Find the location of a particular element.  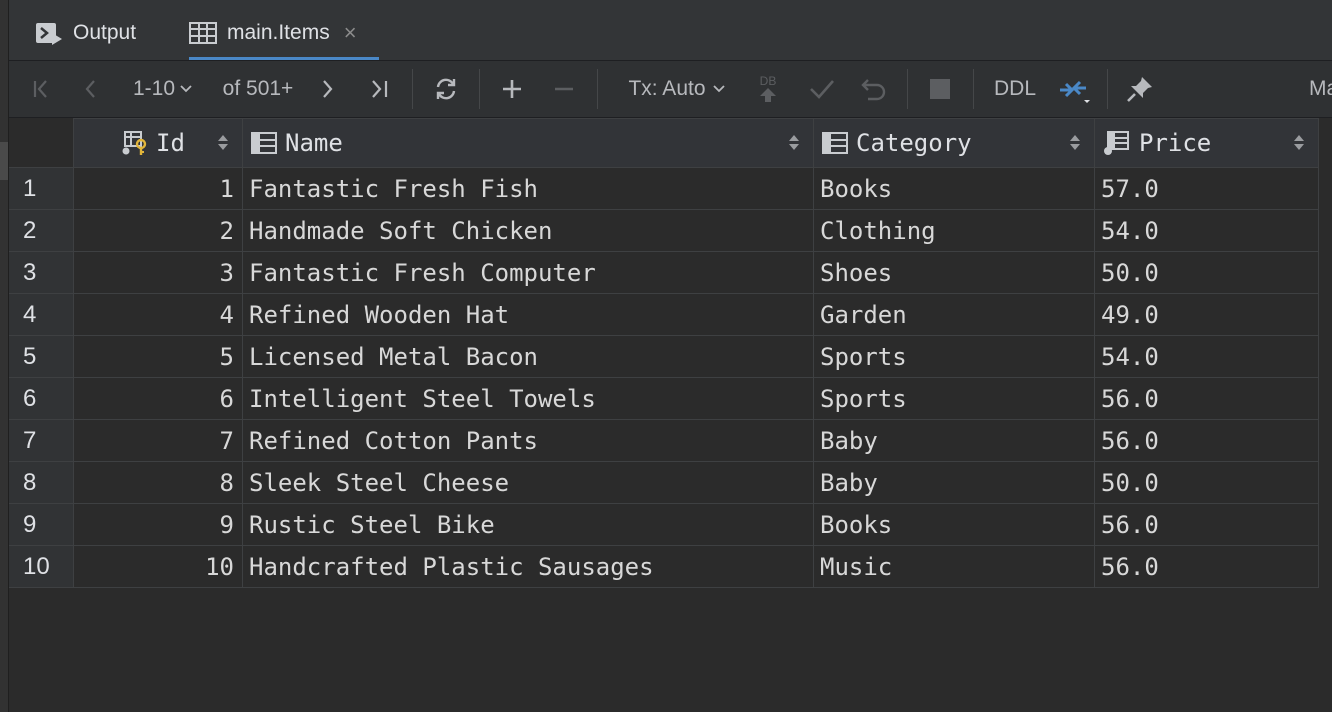

row-number: 6 is located at coordinates (41, 398).